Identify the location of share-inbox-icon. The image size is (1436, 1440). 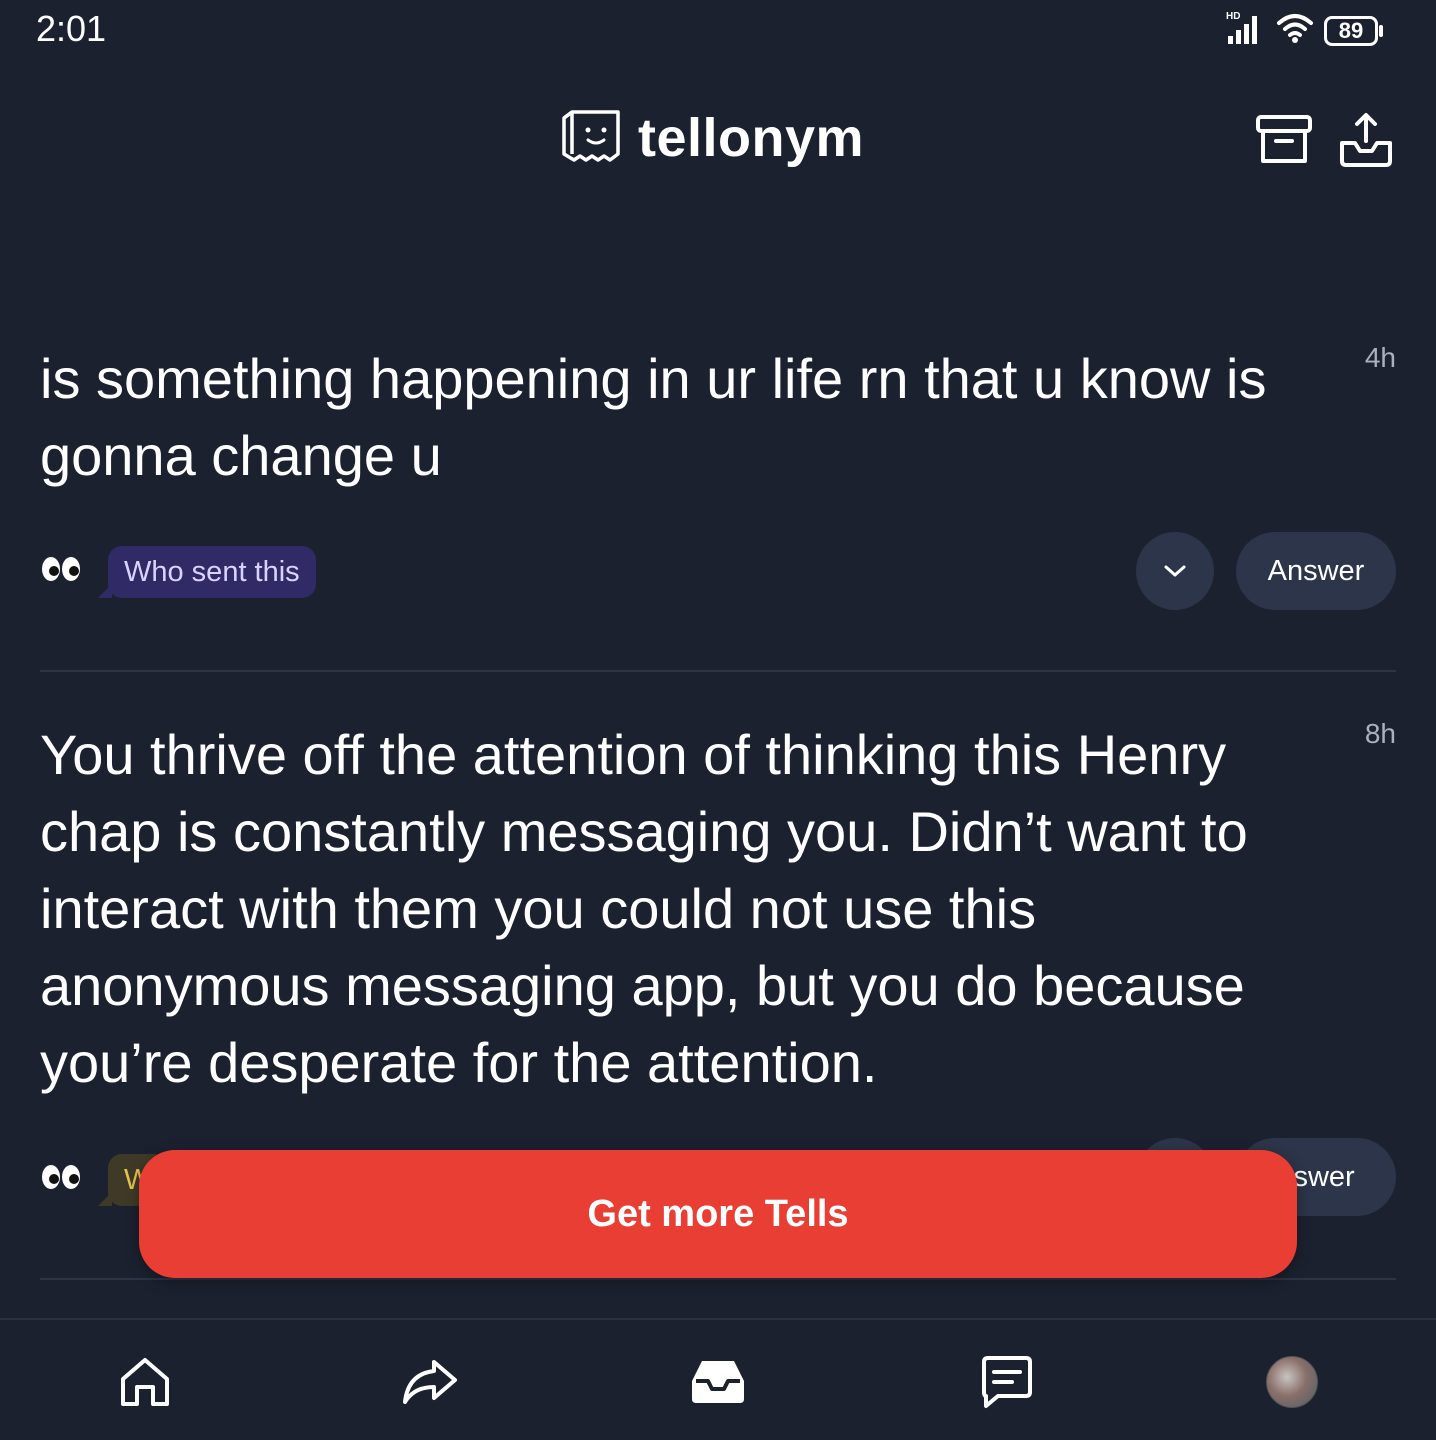
(1366, 140).